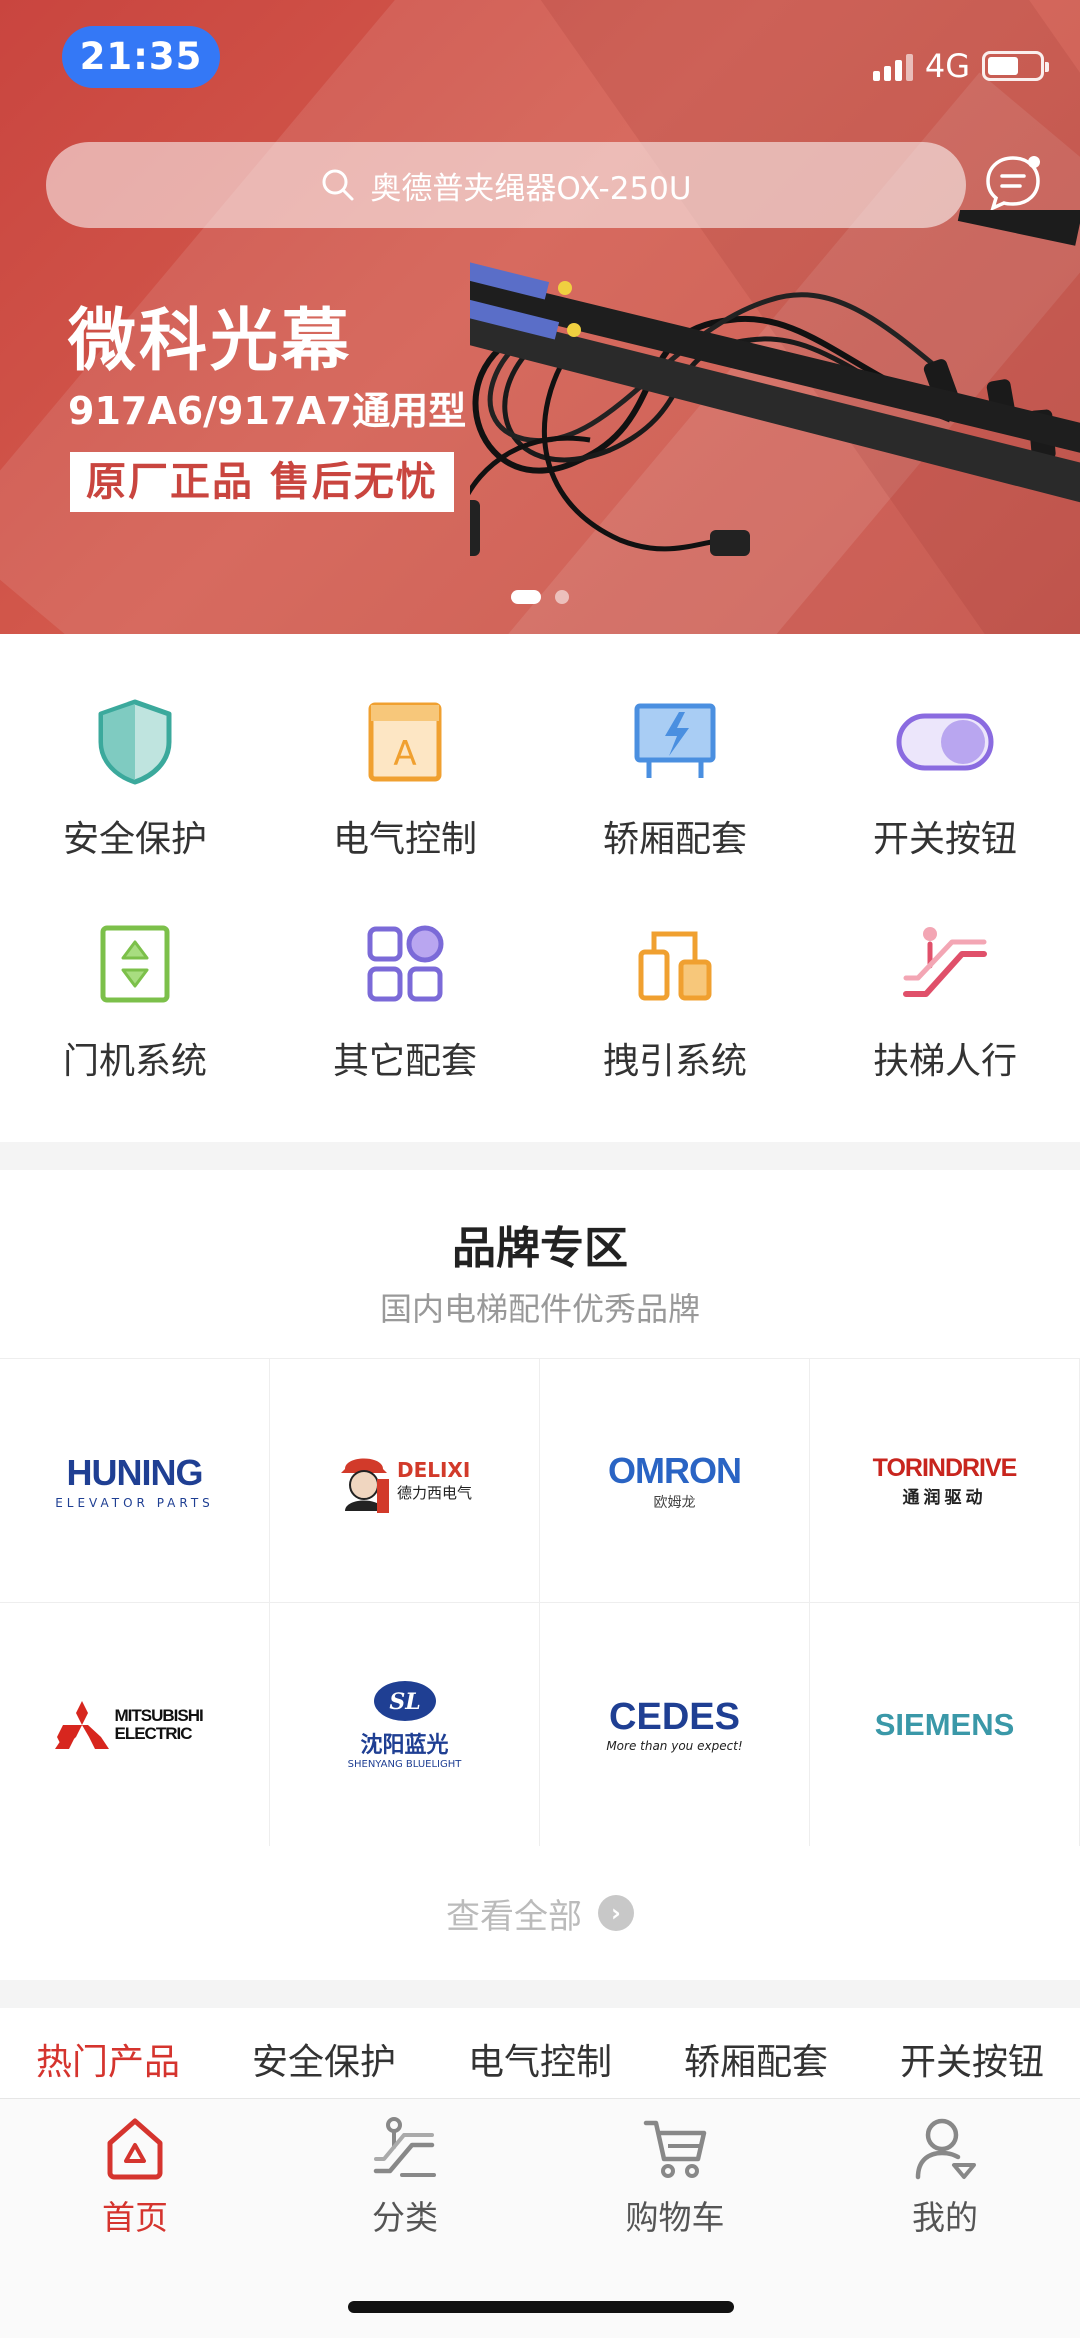 Image resolution: width=1080 pixels, height=2338 pixels. Describe the element at coordinates (134, 839) in the screenshot. I see `category-label: 安全保护` at that location.